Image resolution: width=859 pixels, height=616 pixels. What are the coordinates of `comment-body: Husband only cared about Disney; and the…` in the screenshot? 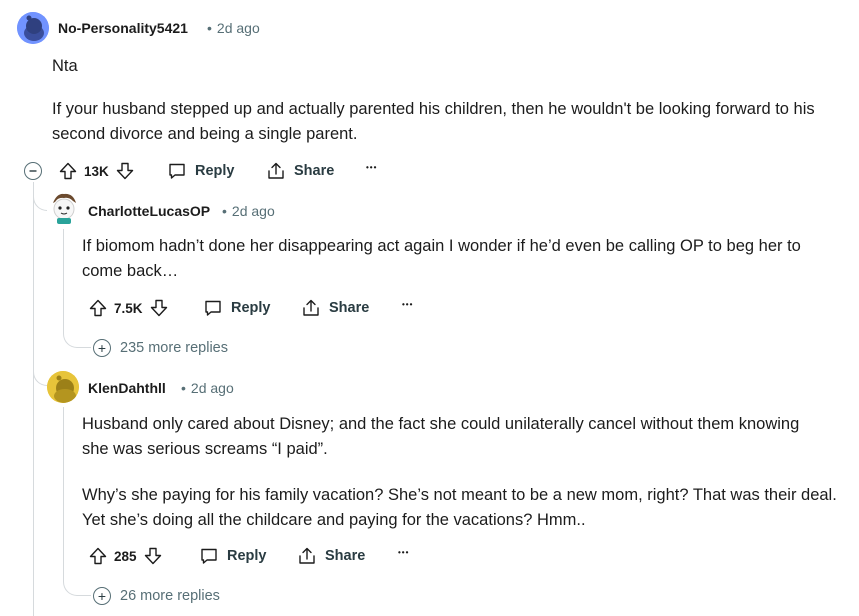 It's located at (441, 436).